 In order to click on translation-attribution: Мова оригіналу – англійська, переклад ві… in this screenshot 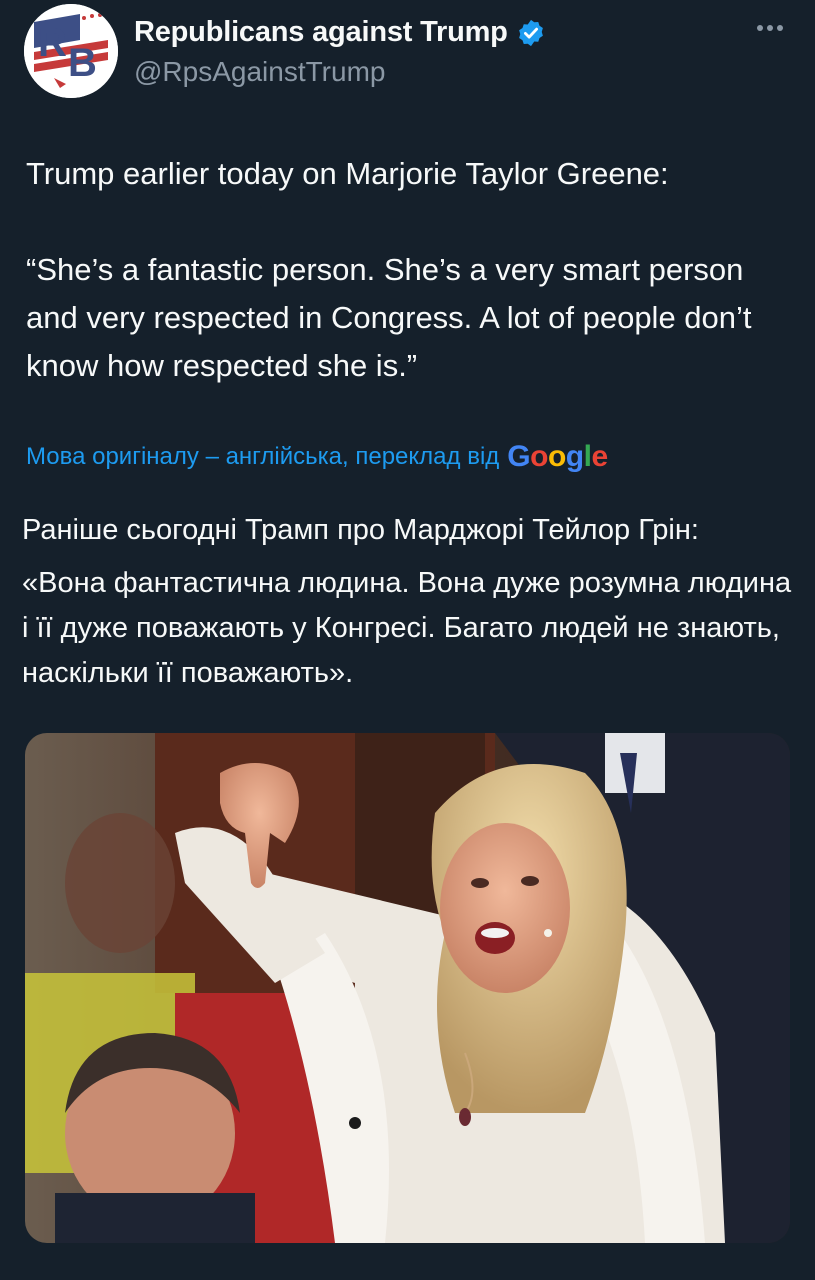, I will do `click(317, 457)`.